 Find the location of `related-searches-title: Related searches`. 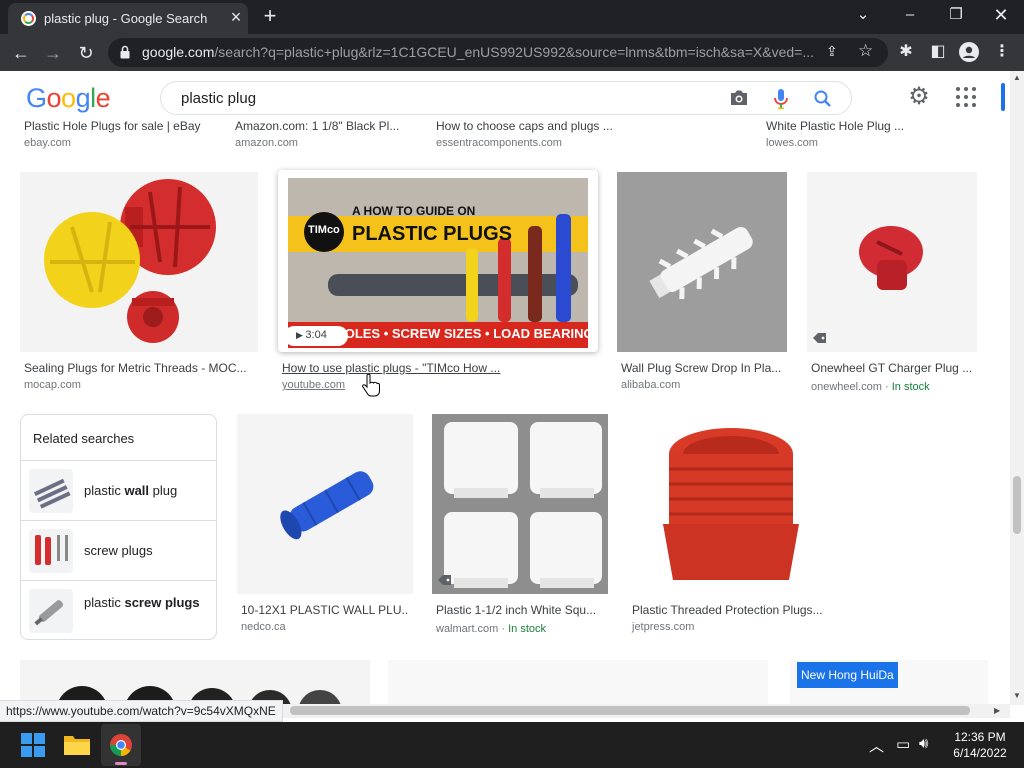

related-searches-title: Related searches is located at coordinates (84, 438).